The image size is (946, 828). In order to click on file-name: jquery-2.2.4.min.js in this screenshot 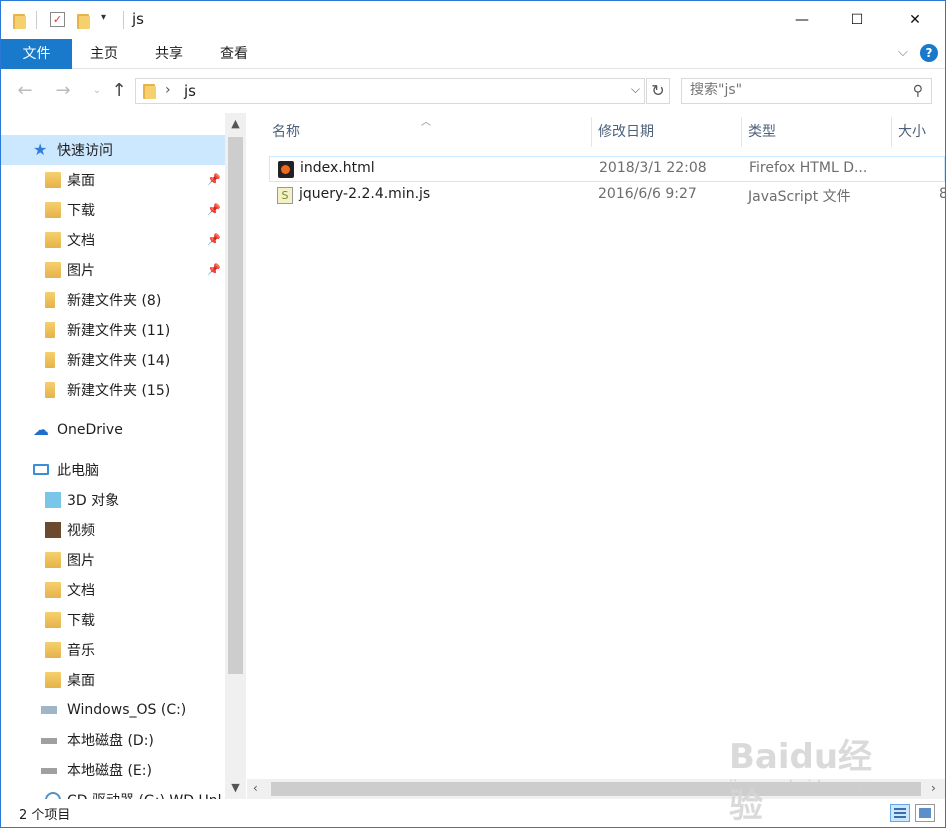, I will do `click(365, 194)`.